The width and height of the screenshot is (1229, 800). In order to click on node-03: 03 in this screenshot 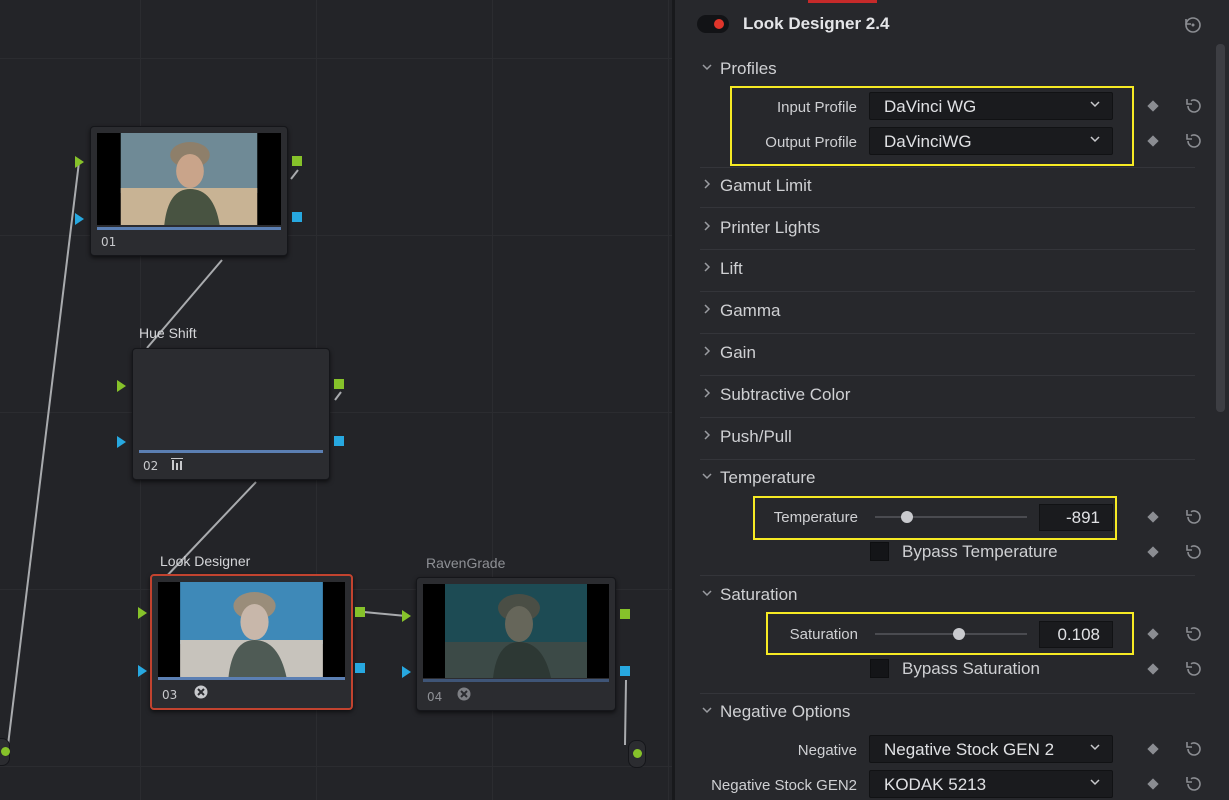, I will do `click(251, 642)`.